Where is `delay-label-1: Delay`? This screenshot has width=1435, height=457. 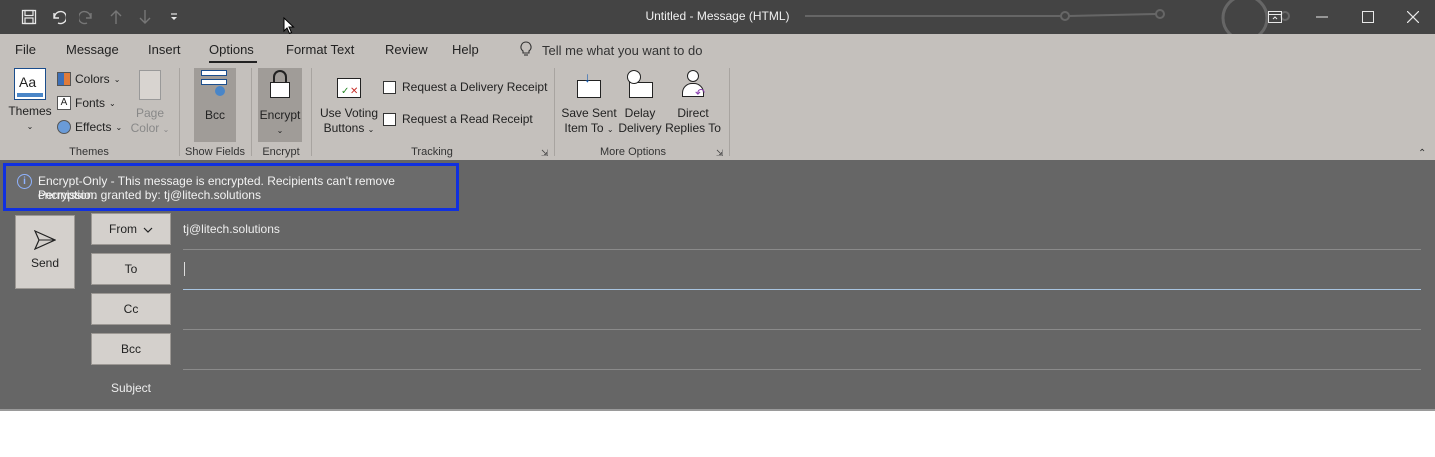 delay-label-1: Delay is located at coordinates (640, 113).